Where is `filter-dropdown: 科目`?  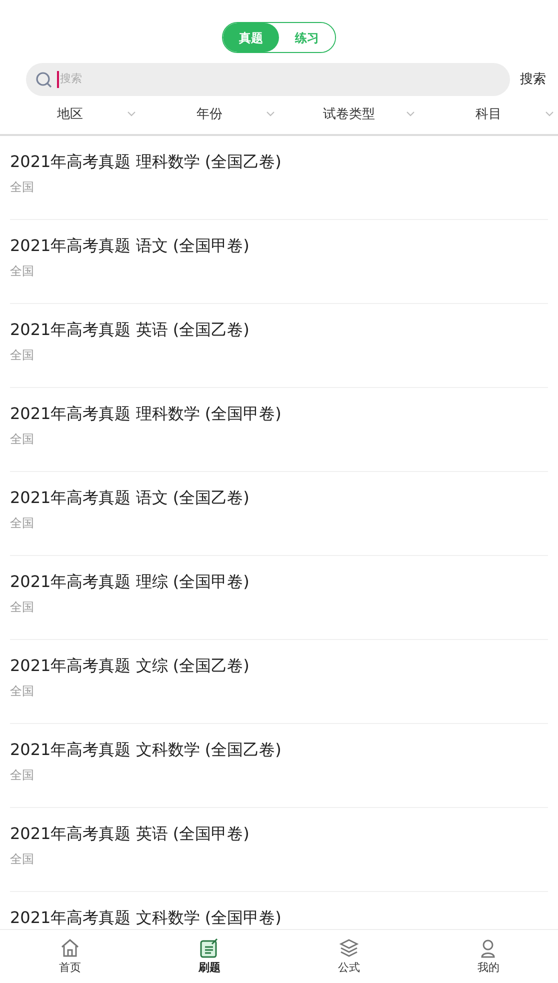
filter-dropdown: 科目 is located at coordinates (488, 115).